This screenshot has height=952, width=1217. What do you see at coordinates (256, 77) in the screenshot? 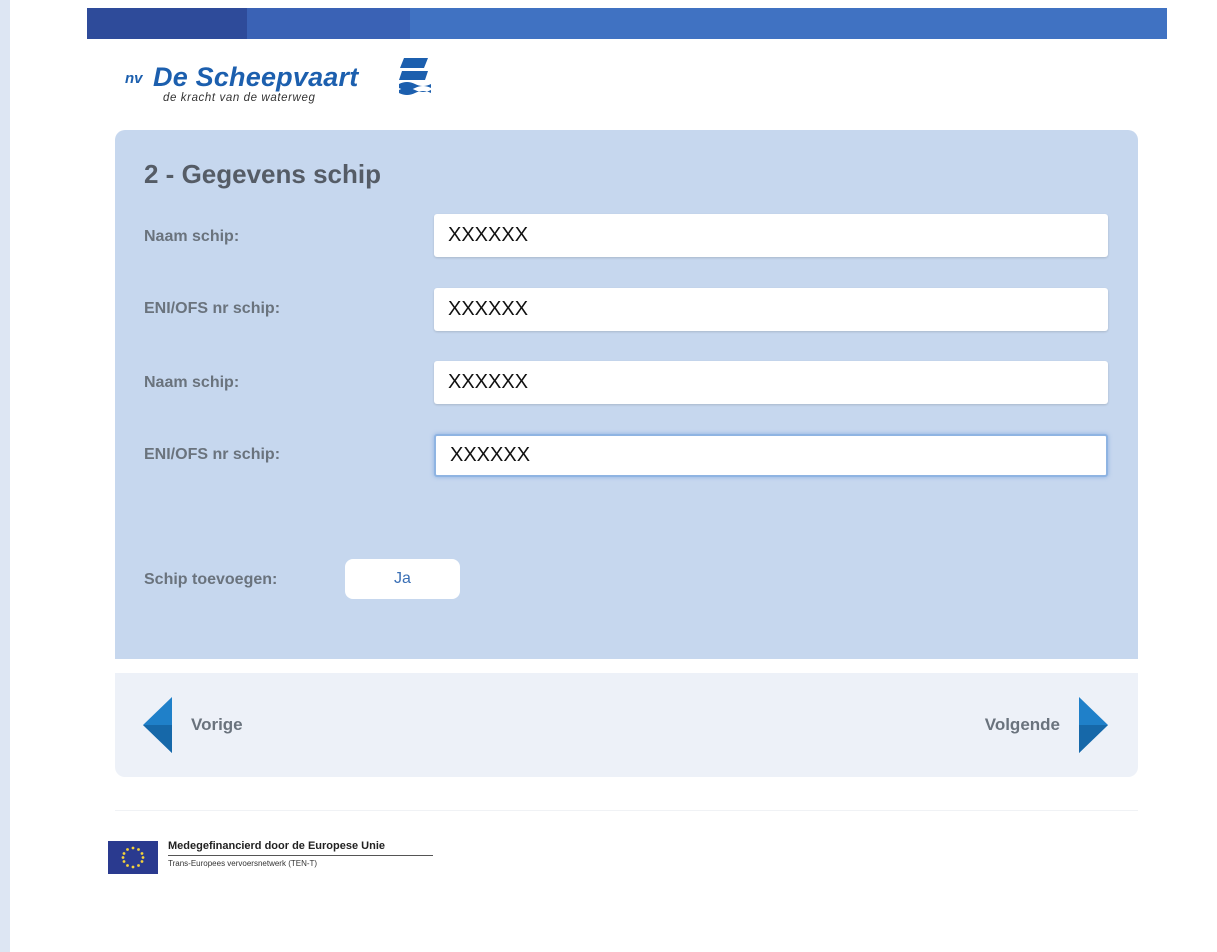
I see `logo-name: De Scheepvaart` at bounding box center [256, 77].